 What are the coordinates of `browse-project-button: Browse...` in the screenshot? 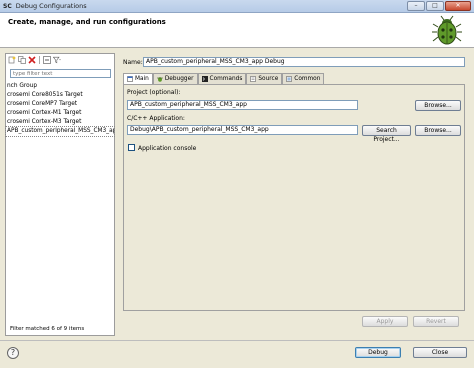 It's located at (438, 105).